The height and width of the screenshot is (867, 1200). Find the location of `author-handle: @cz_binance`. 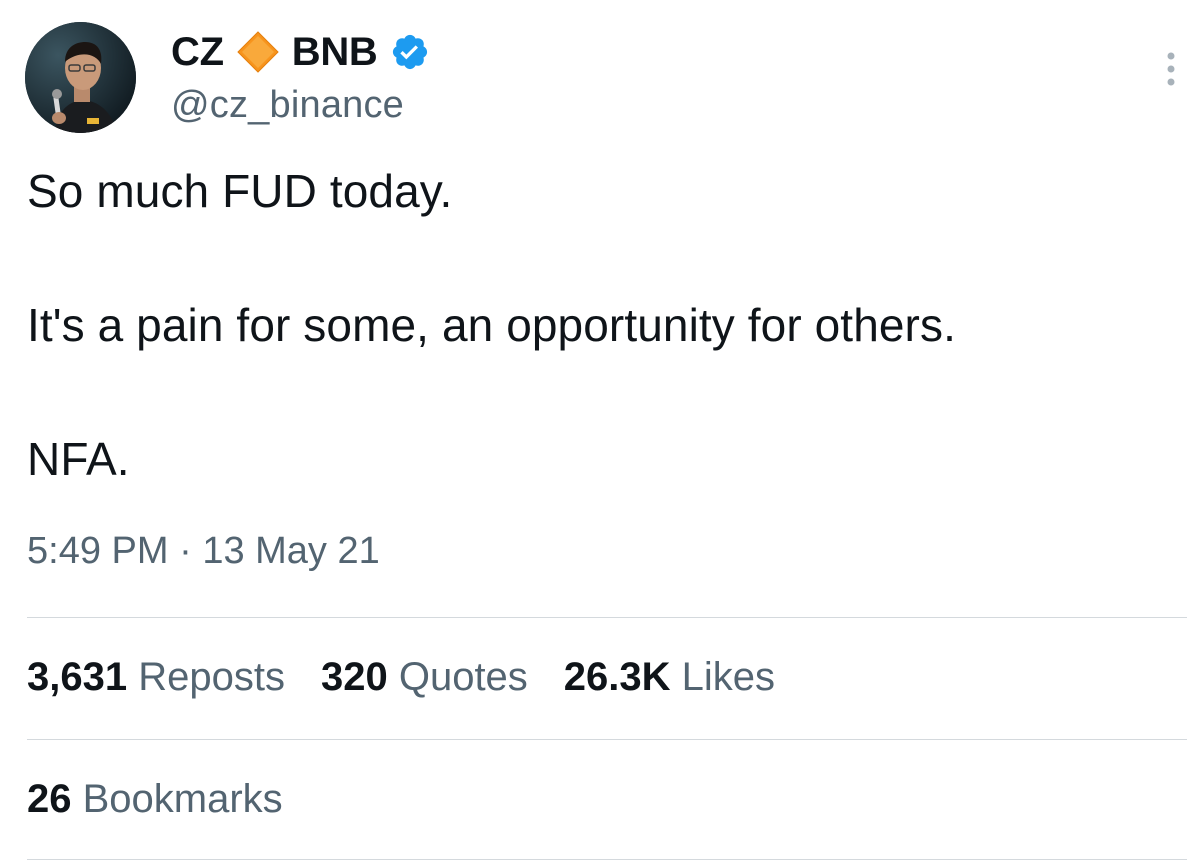

author-handle: @cz_binance is located at coordinates (300, 105).